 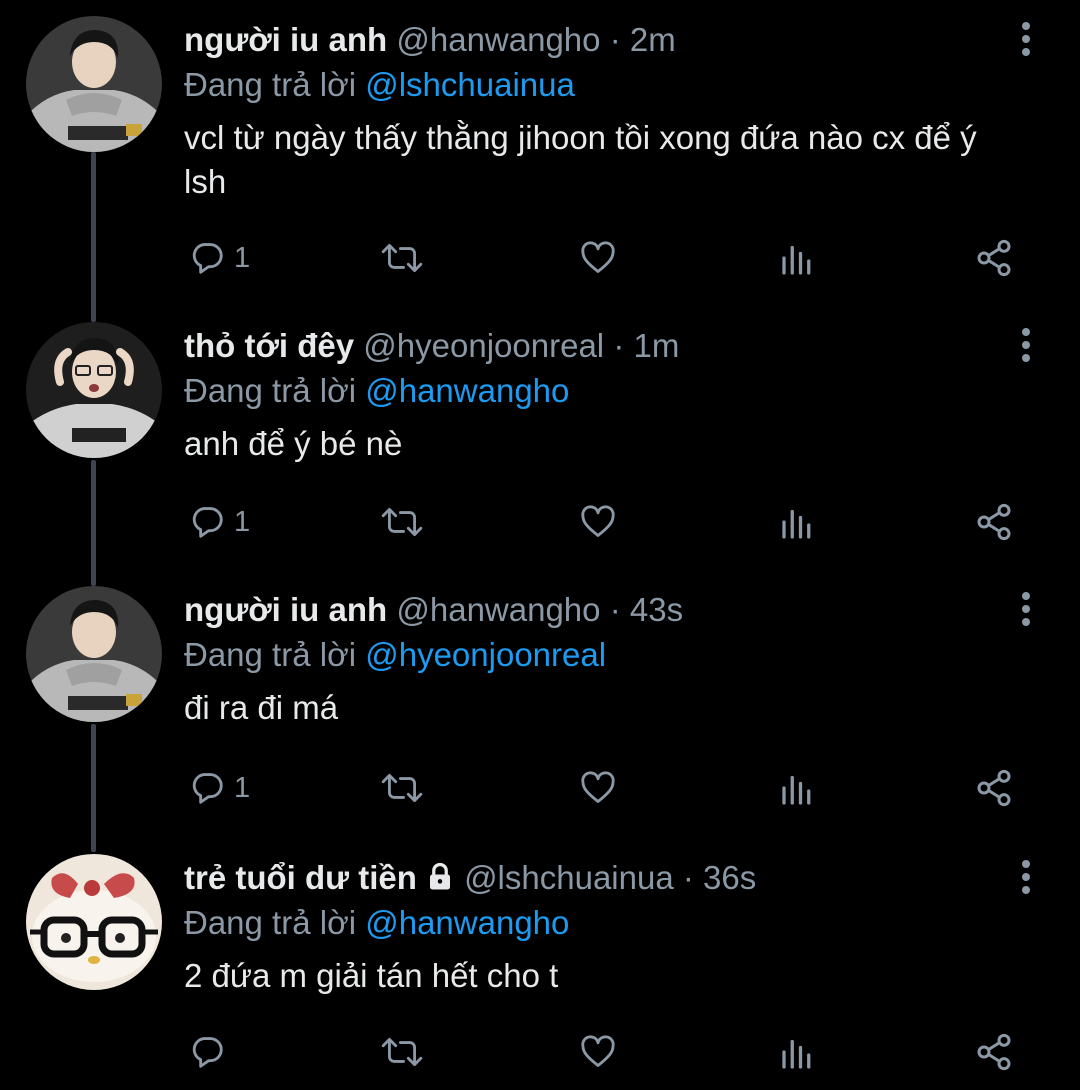 I want to click on user-handle: @lshchuainua, so click(x=569, y=877).